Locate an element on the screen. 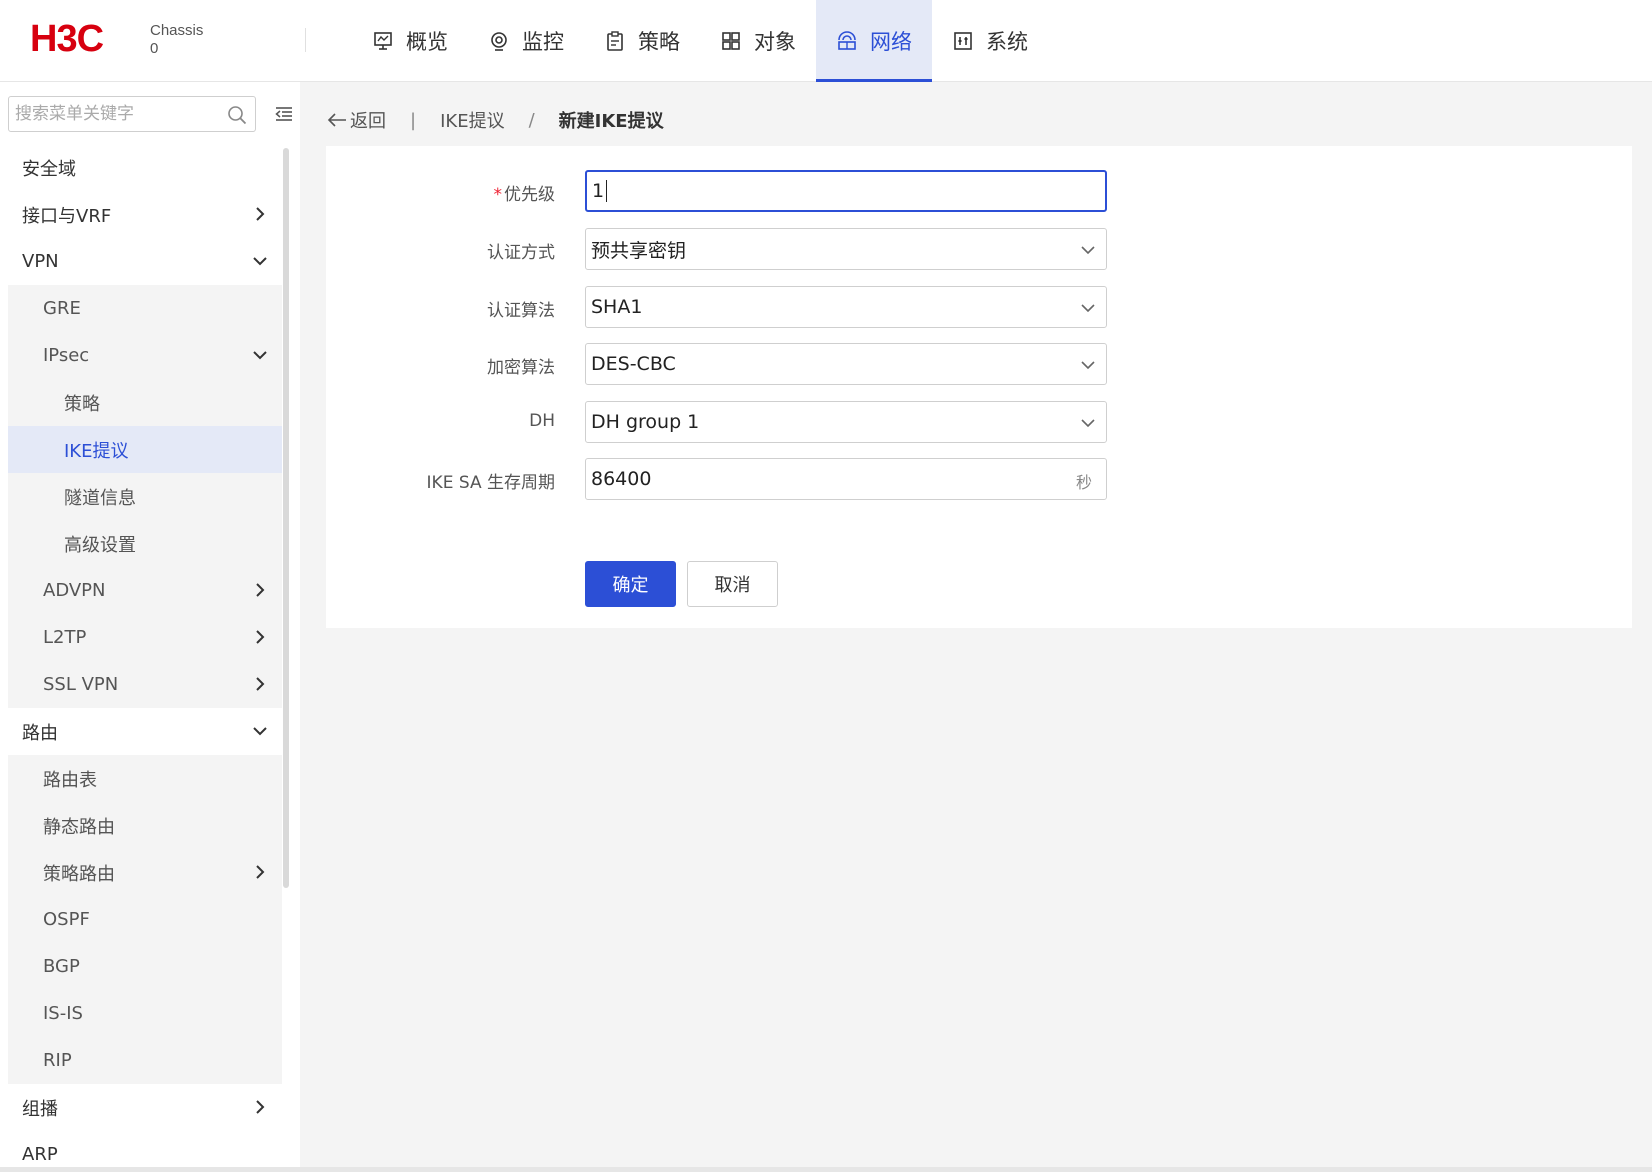 The image size is (1652, 1172). sidebar-item-label: SSL VPN is located at coordinates (81, 684).